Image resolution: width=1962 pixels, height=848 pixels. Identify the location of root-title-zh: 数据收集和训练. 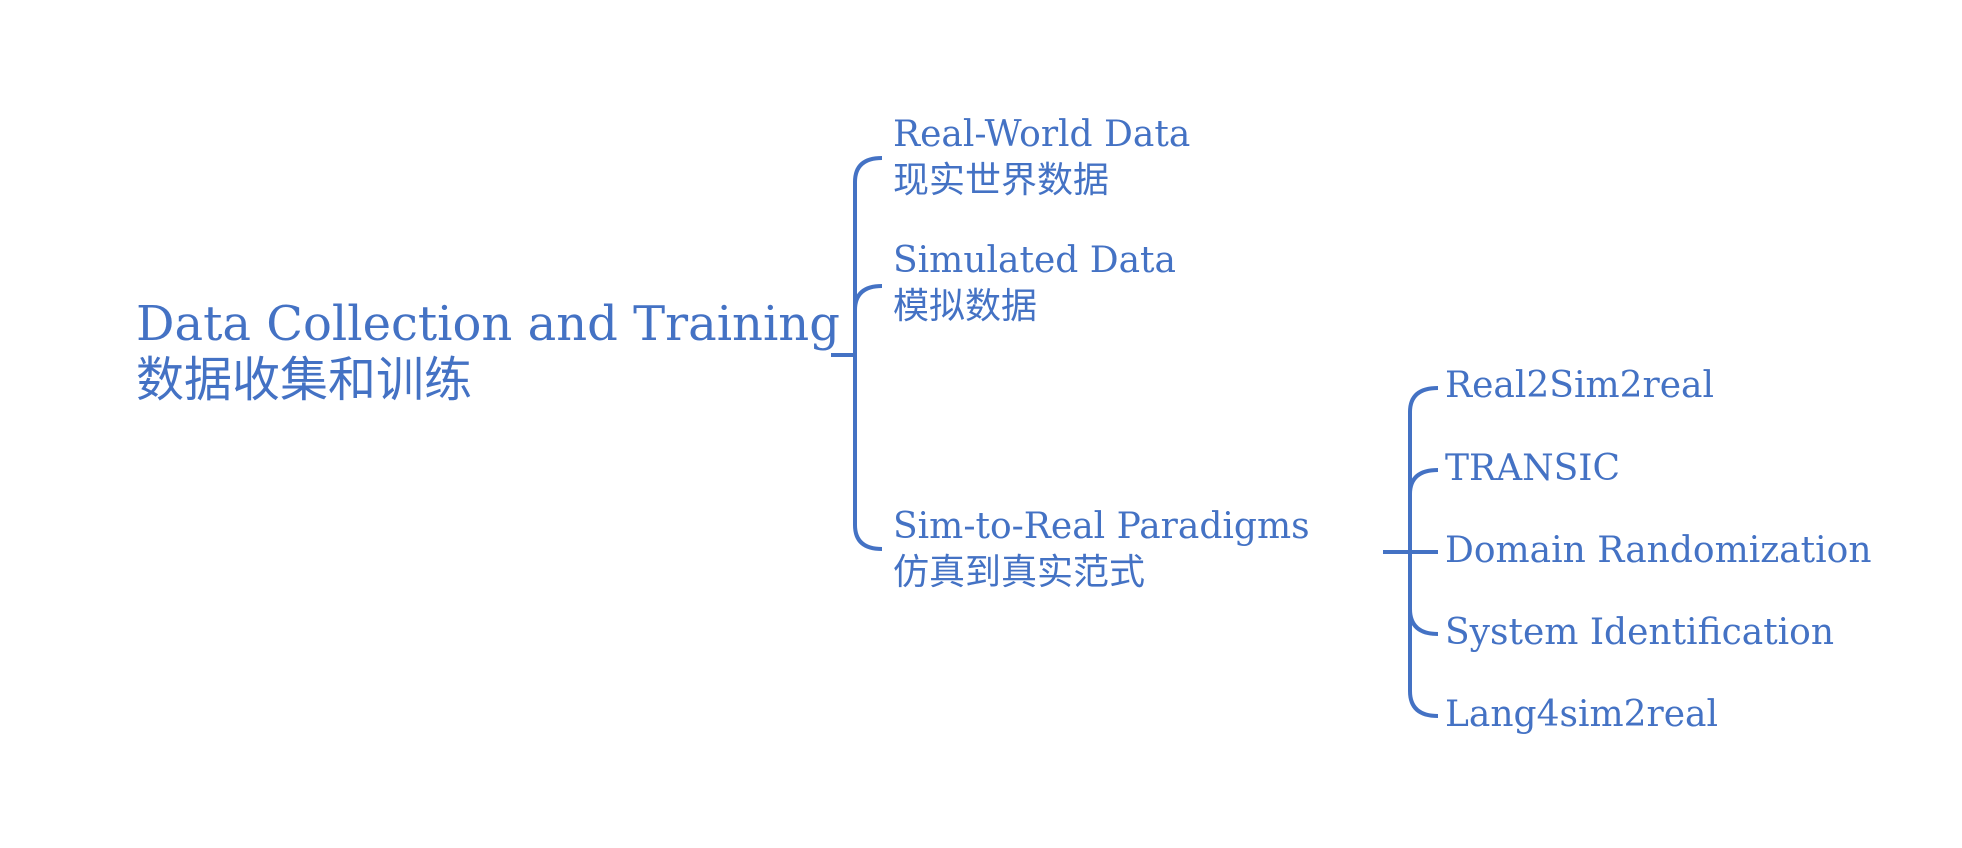
(304, 380).